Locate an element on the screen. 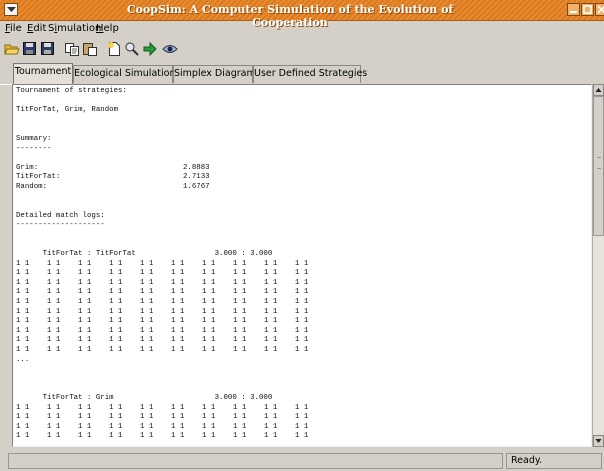  minimize-button is located at coordinates (573, 9).